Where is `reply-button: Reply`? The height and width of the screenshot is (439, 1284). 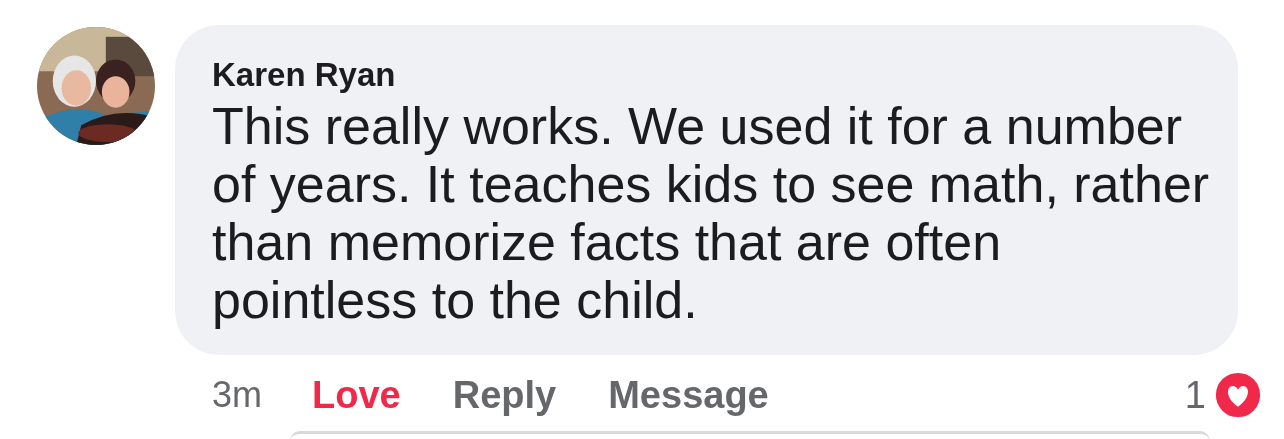 reply-button: Reply is located at coordinates (504, 395).